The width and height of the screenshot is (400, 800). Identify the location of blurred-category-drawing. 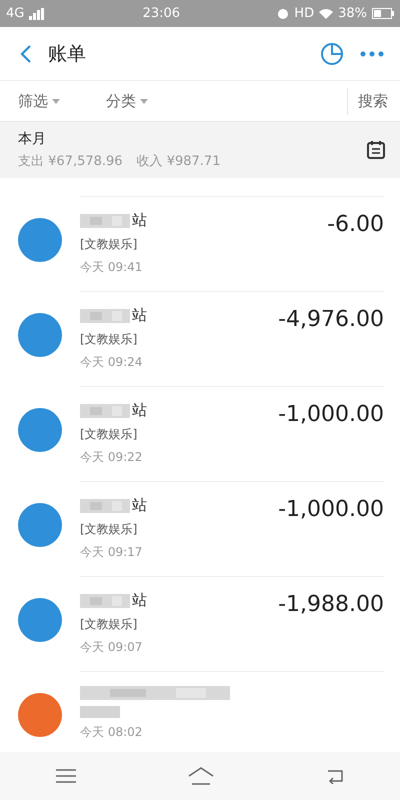
(100, 712).